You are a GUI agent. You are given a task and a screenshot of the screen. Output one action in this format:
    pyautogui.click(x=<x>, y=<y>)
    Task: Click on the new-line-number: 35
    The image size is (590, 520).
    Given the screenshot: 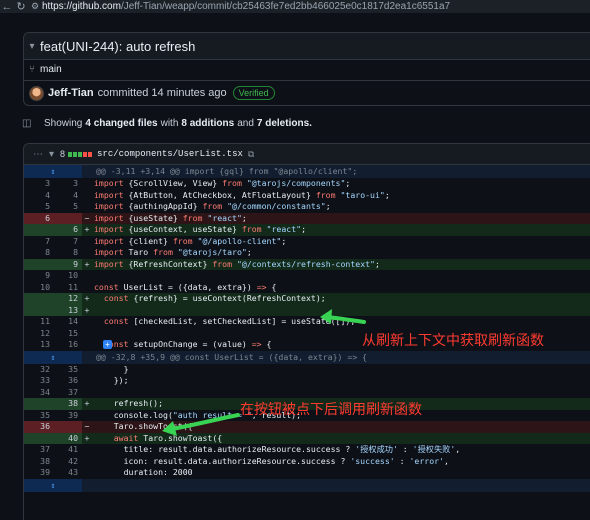 What is the action you would take?
    pyautogui.click(x=68, y=370)
    